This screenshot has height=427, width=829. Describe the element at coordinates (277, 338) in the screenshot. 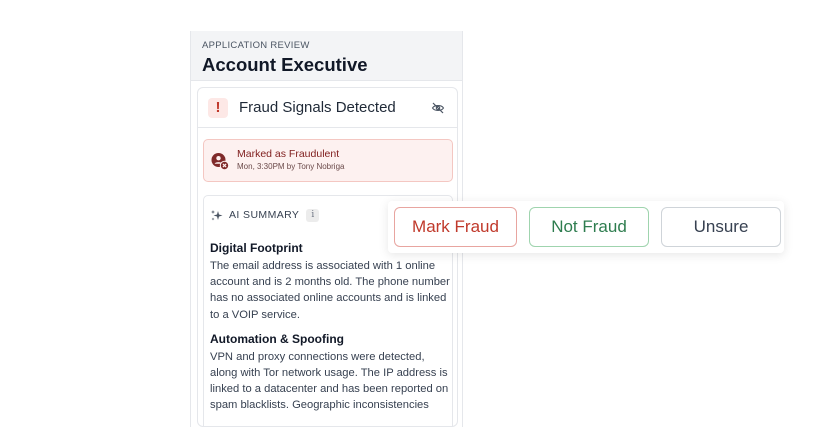

I see `section-title: Automation & Spoofing` at that location.